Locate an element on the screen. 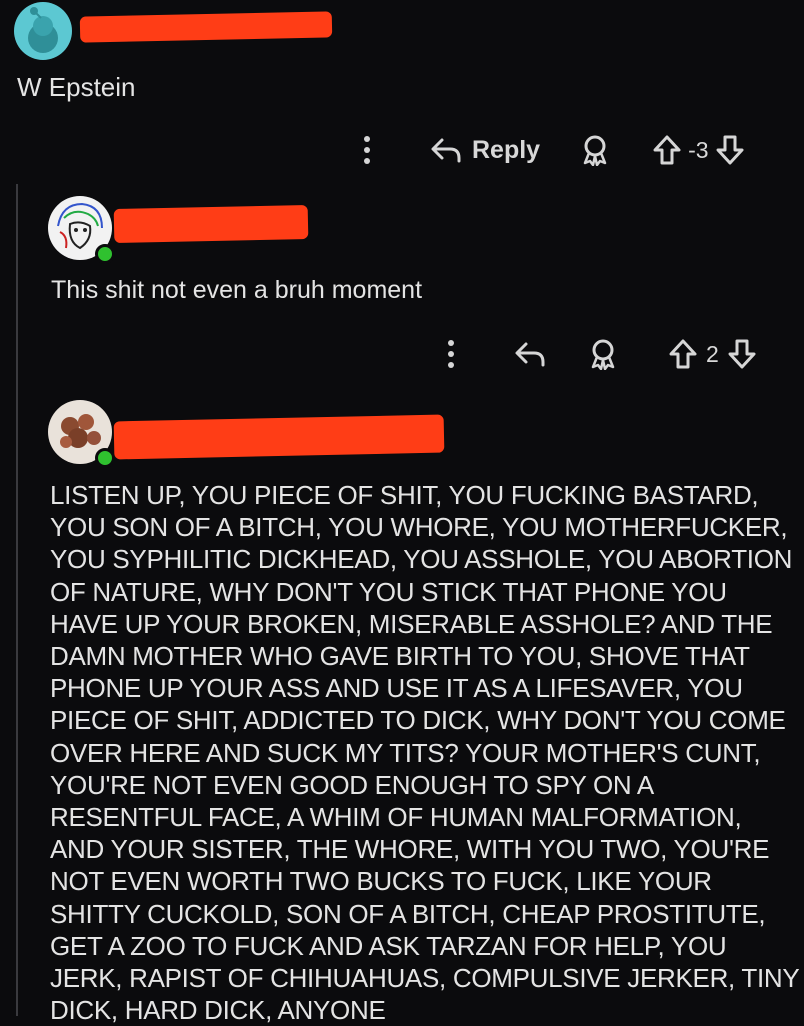 The width and height of the screenshot is (804, 1026). reply-button: Reply is located at coordinates (485, 150).